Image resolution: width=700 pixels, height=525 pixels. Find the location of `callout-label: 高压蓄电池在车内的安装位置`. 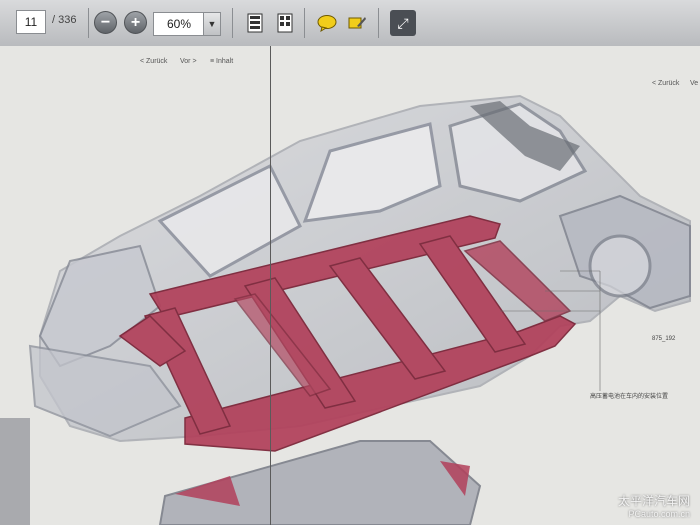

callout-label: 高压蓄电池在车内的安装位置 is located at coordinates (629, 397).